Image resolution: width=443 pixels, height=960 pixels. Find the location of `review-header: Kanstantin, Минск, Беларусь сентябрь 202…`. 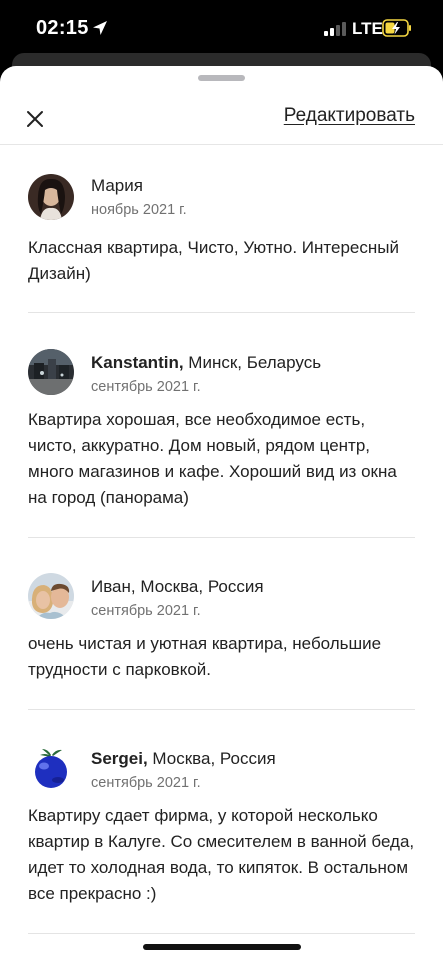

review-header: Kanstantin, Минск, Беларусь сентябрь 202… is located at coordinates (221, 372).